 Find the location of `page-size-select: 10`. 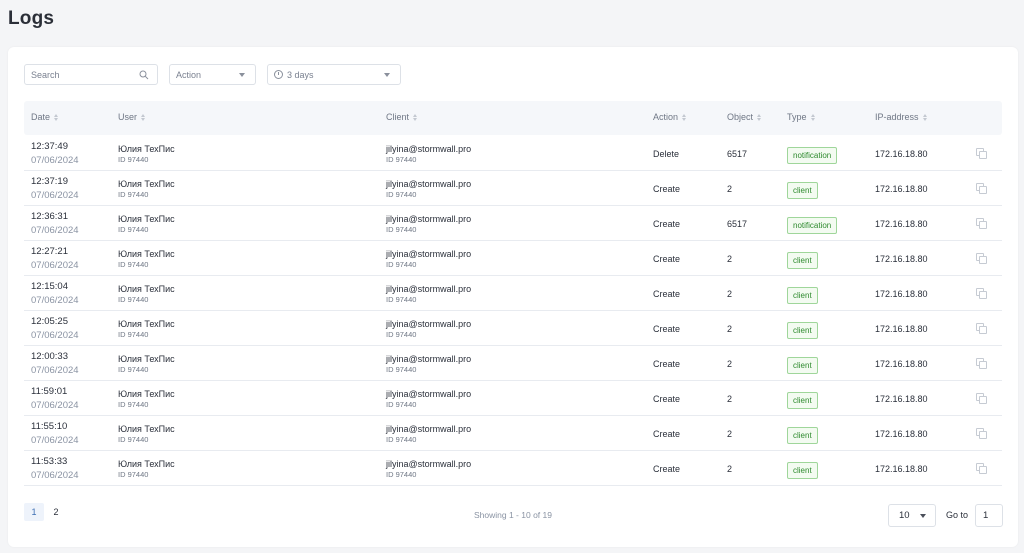

page-size-select: 10 is located at coordinates (912, 515).